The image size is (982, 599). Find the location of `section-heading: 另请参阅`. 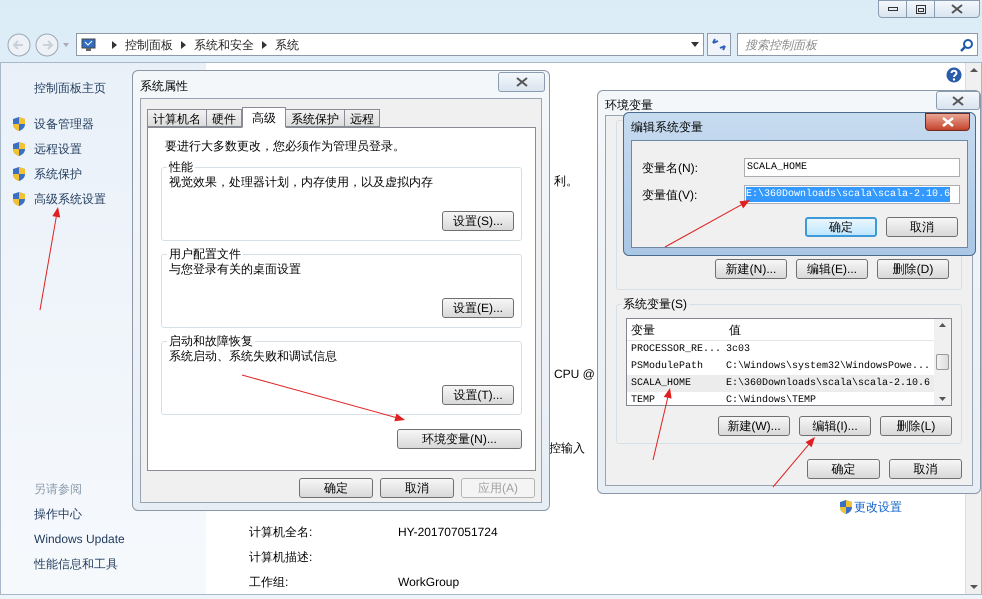

section-heading: 另请参阅 is located at coordinates (58, 489).